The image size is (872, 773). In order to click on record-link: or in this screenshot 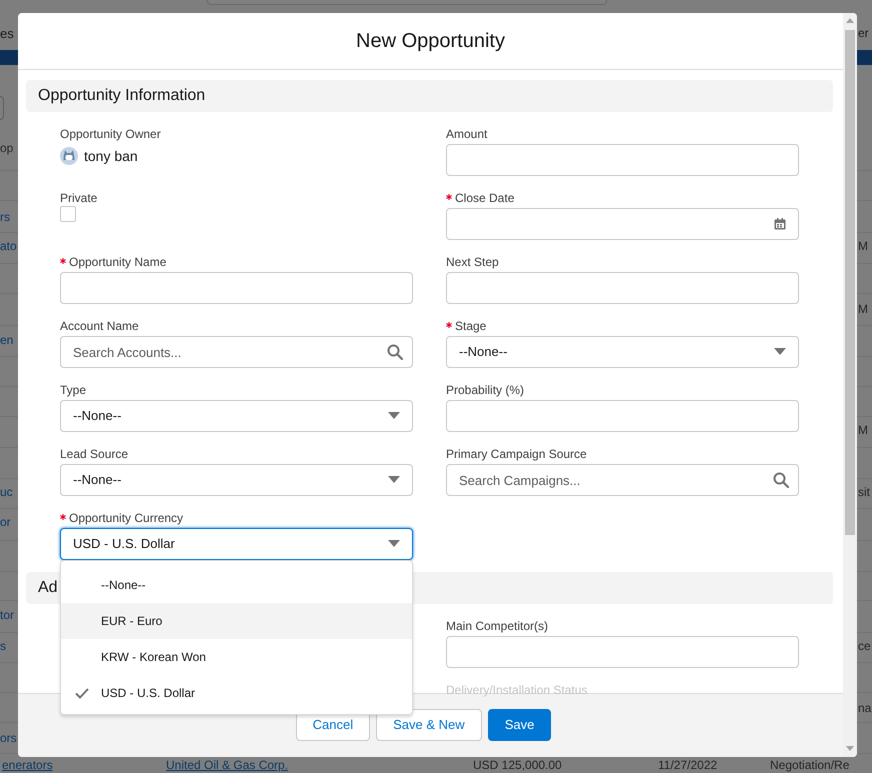, I will do `click(5, 522)`.